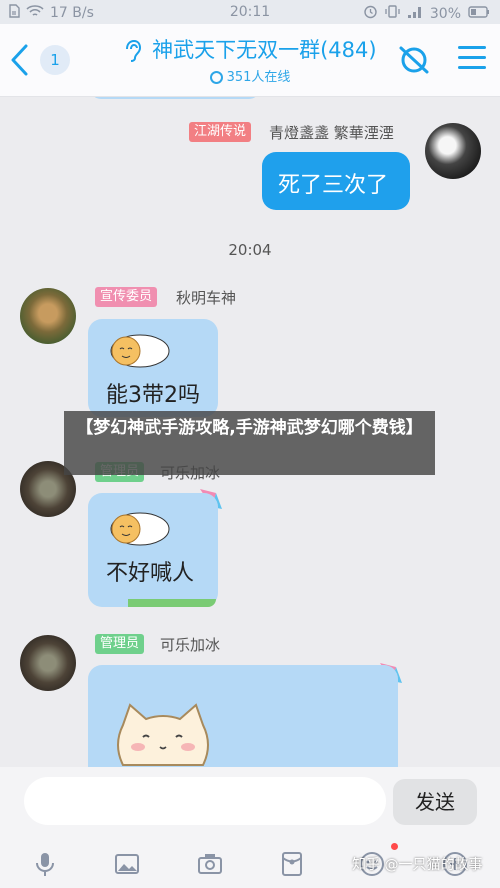  Describe the element at coordinates (150, 573) in the screenshot. I see `message-text: 不好喊人` at that location.